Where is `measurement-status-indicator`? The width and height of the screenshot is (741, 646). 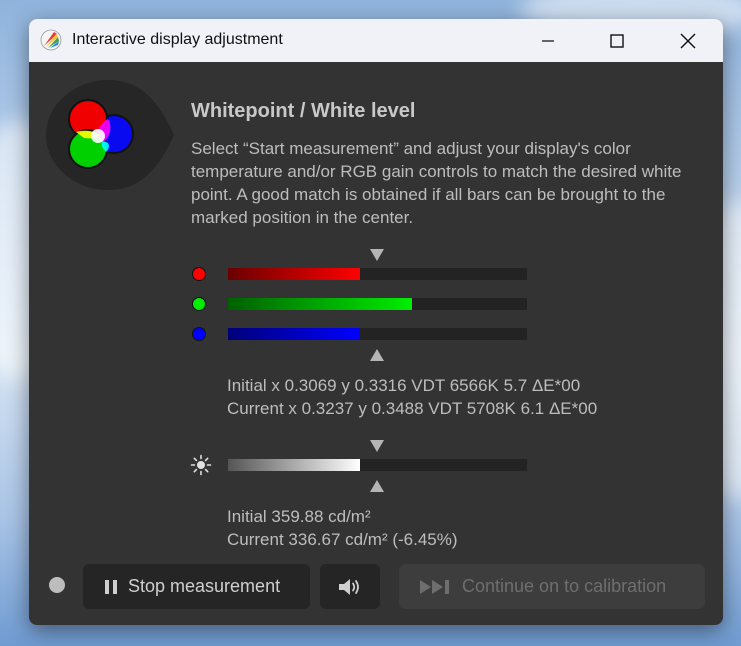
measurement-status-indicator is located at coordinates (57, 585).